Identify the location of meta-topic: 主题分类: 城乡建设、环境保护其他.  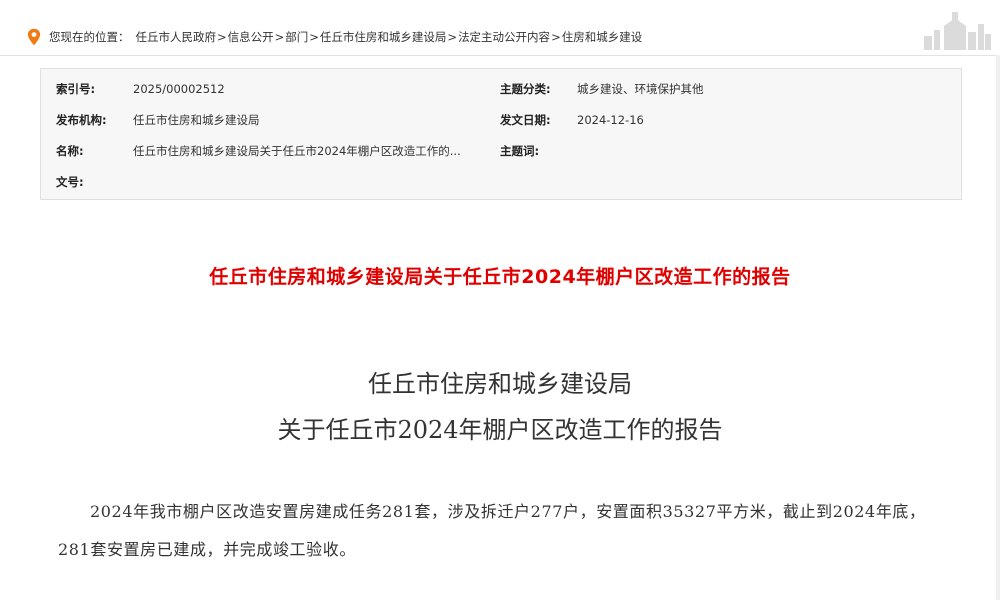
(602, 89).